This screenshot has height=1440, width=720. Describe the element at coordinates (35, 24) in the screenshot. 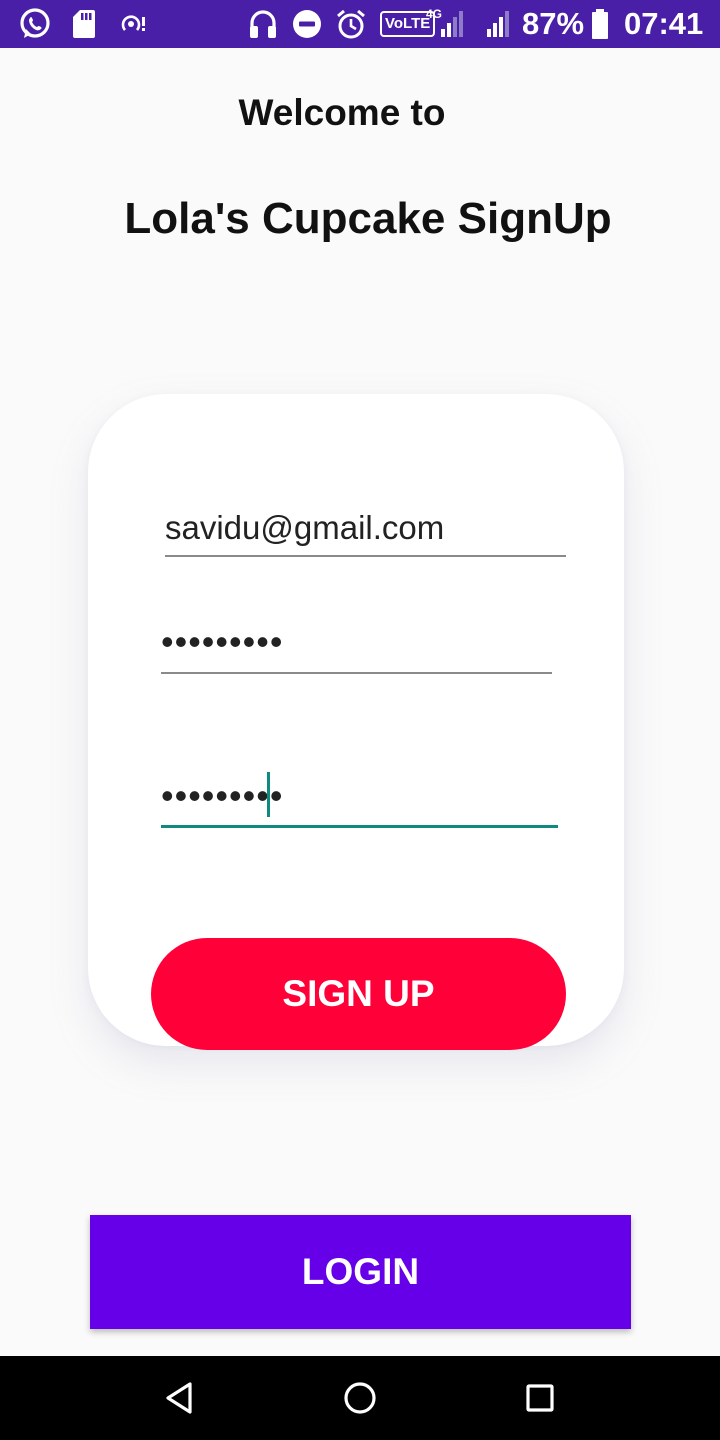

I see `whatsapp-icon` at that location.